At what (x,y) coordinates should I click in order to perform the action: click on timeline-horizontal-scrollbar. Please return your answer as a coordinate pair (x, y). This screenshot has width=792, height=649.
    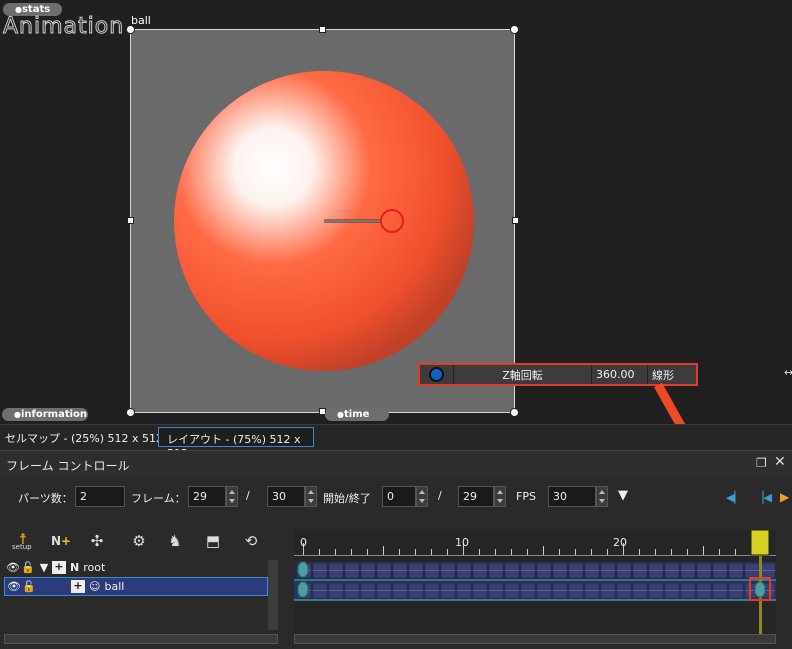
    Looking at the image, I should click on (535, 639).